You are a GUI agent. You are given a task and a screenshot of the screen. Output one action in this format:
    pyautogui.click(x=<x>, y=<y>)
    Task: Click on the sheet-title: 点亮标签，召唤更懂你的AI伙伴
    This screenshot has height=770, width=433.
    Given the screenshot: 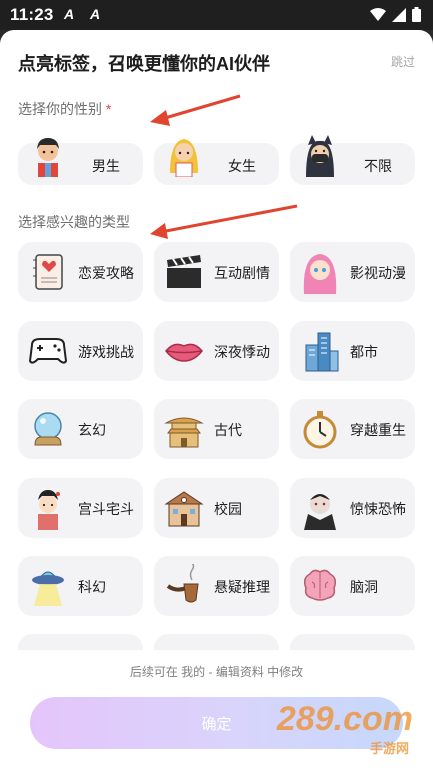 What is the action you would take?
    pyautogui.click(x=144, y=64)
    